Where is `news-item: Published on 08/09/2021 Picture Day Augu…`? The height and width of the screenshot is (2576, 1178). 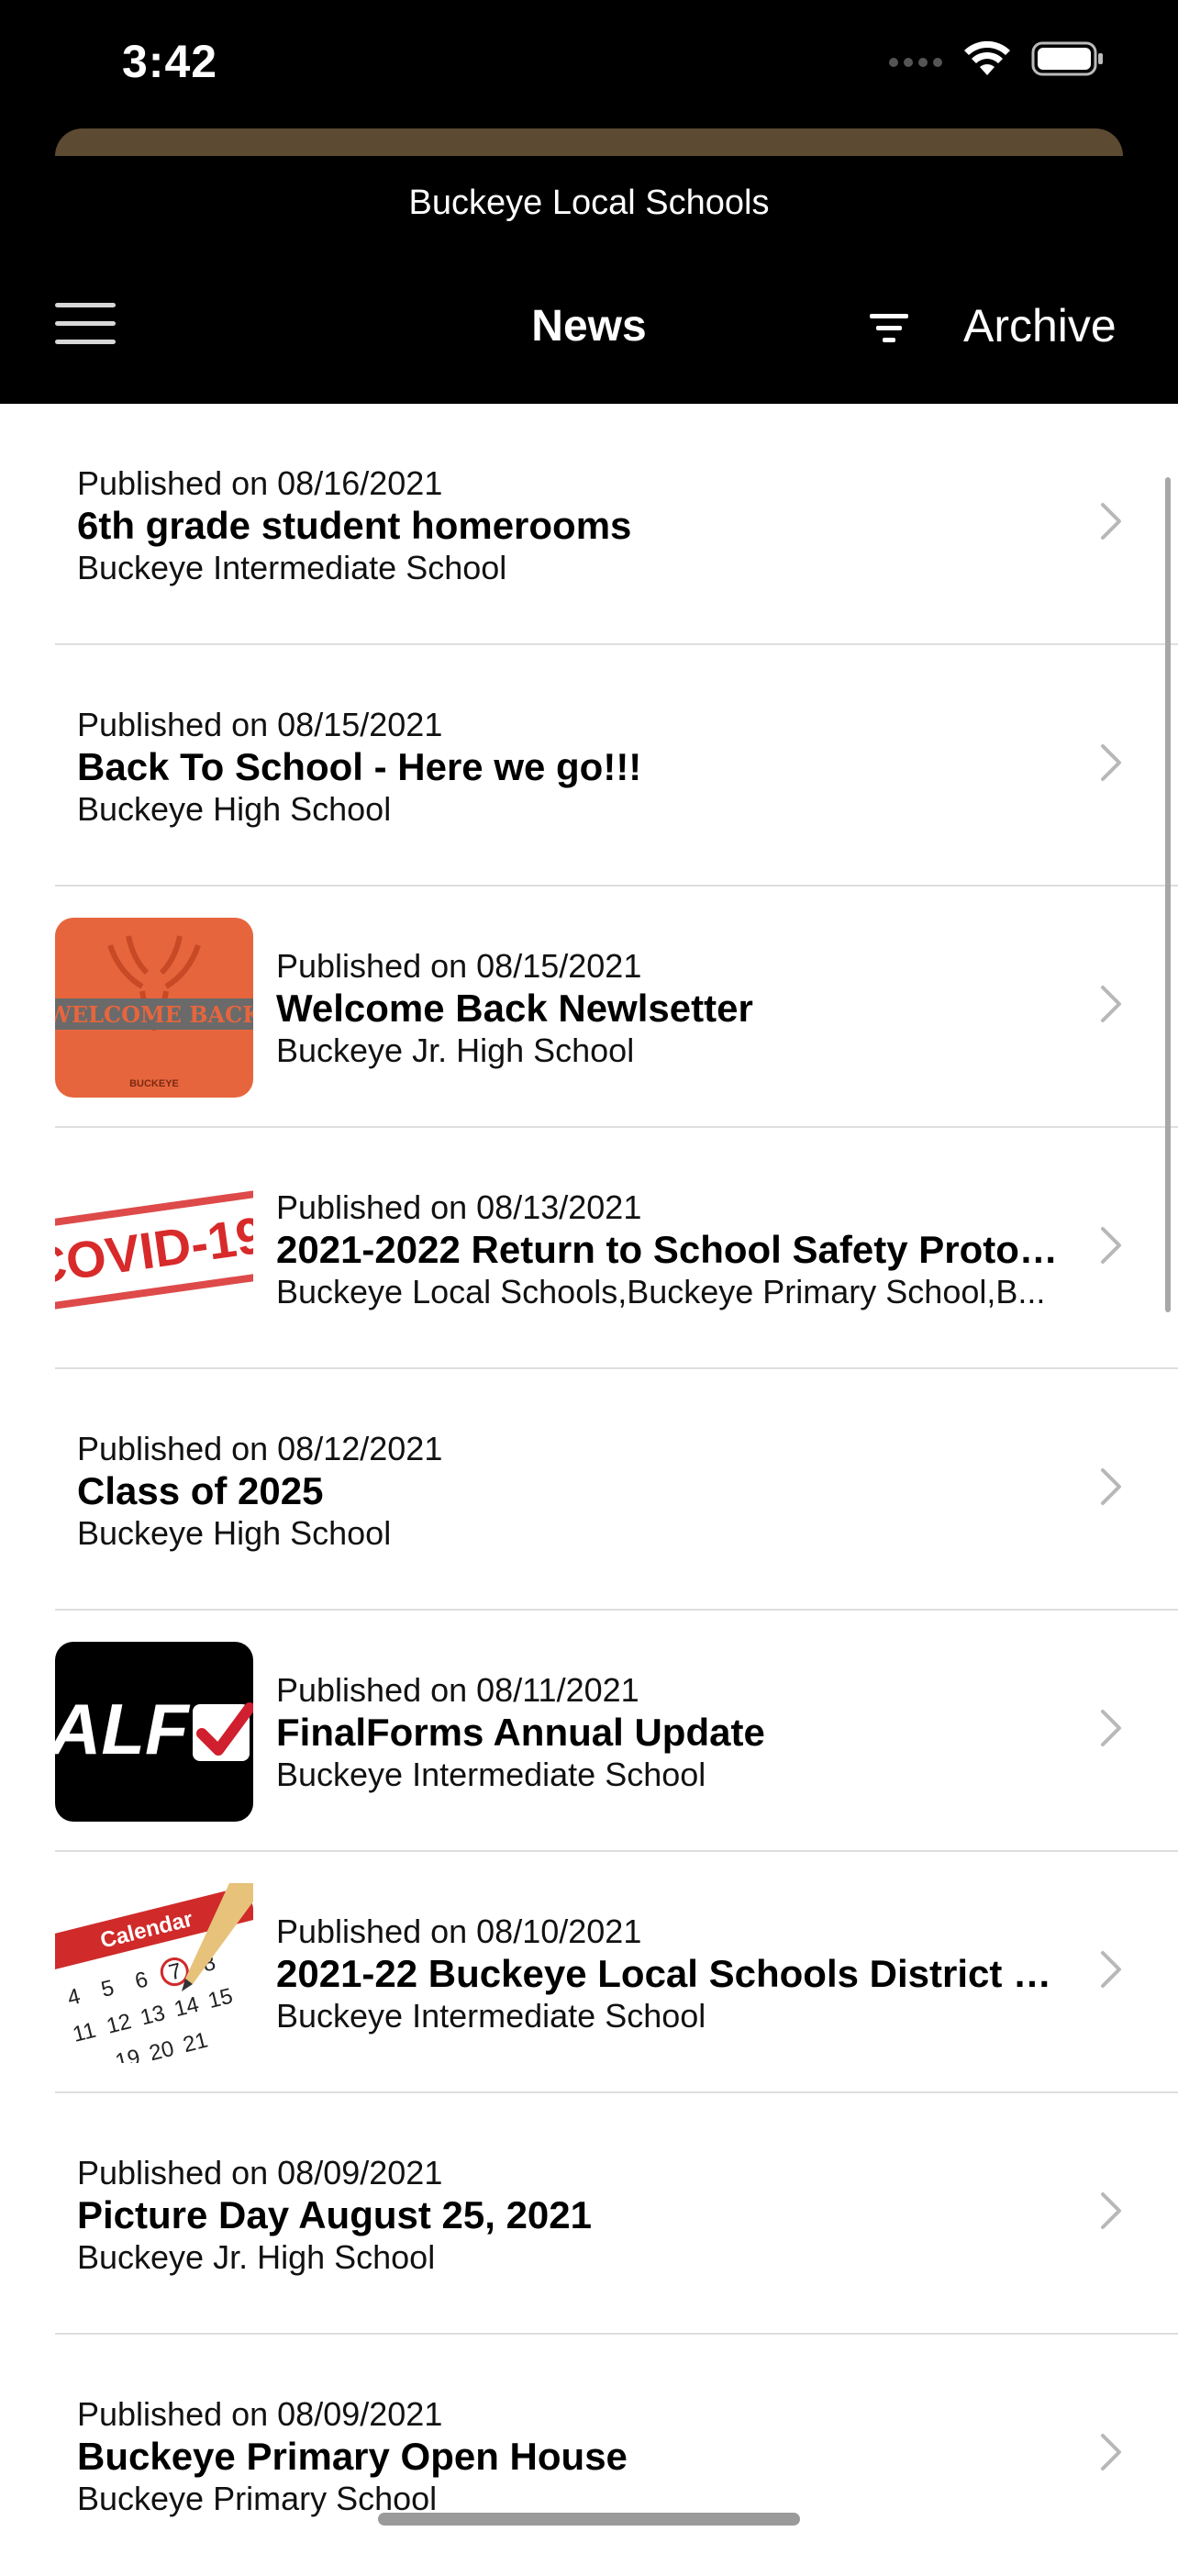 news-item: Published on 08/09/2021 Picture Day Augu… is located at coordinates (589, 2214).